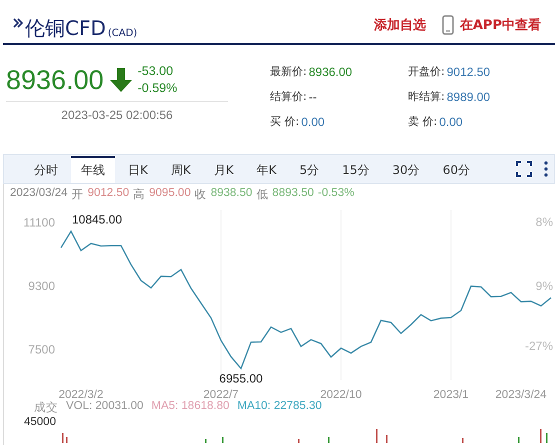 The width and height of the screenshot is (555, 445). Describe the element at coordinates (224, 169) in the screenshot. I see `period-tab: 月K` at that location.